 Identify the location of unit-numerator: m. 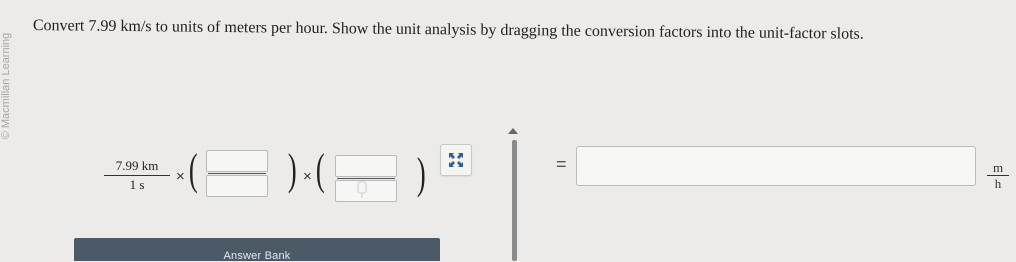
(998, 168).